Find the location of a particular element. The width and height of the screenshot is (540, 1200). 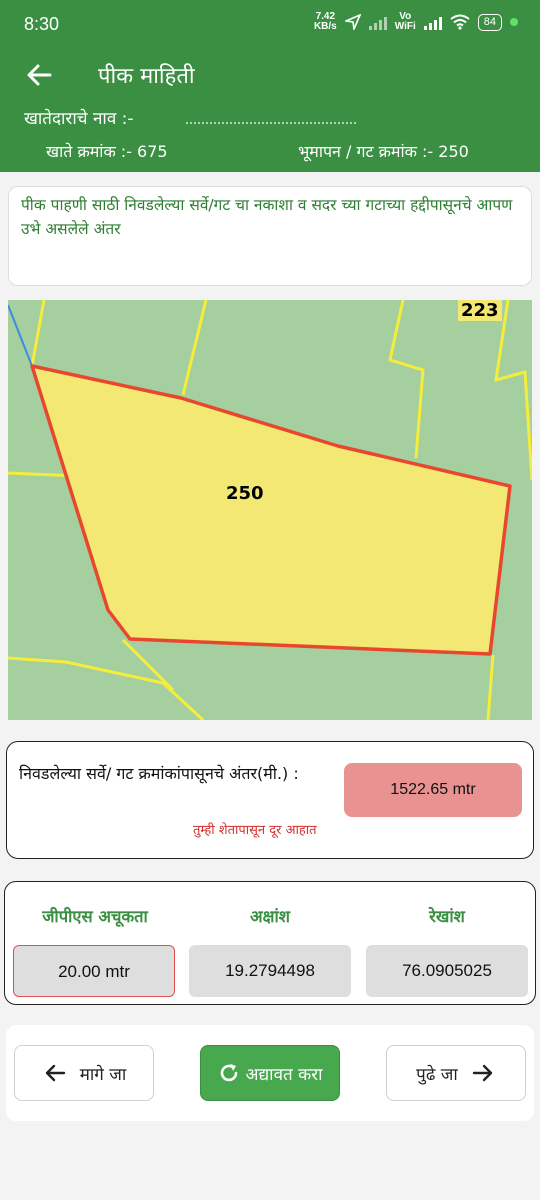

gps-accuracy-heading: जीपीएस अचूकता is located at coordinates (95, 916).